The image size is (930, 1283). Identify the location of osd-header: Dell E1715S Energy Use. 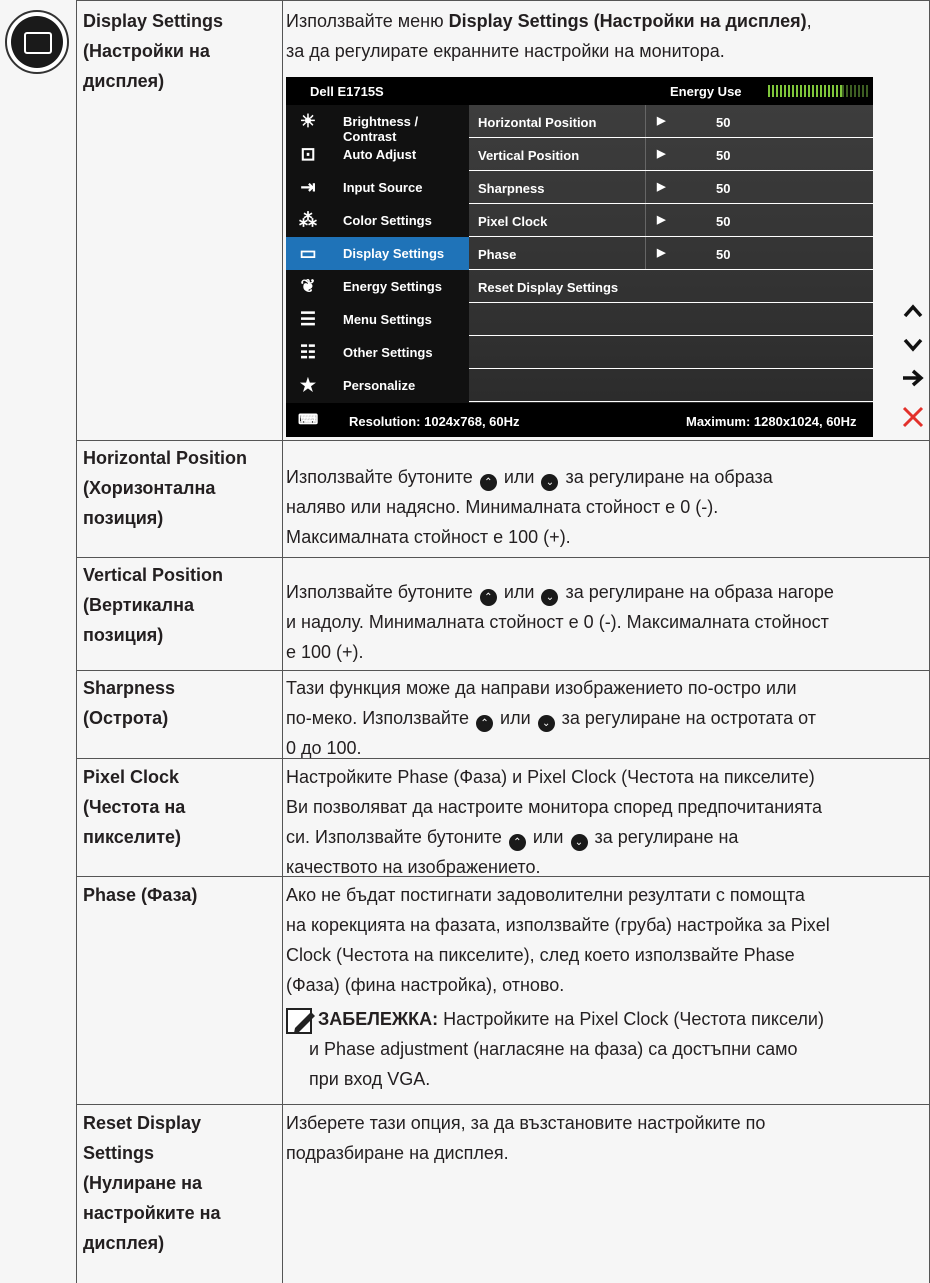
(579, 91).